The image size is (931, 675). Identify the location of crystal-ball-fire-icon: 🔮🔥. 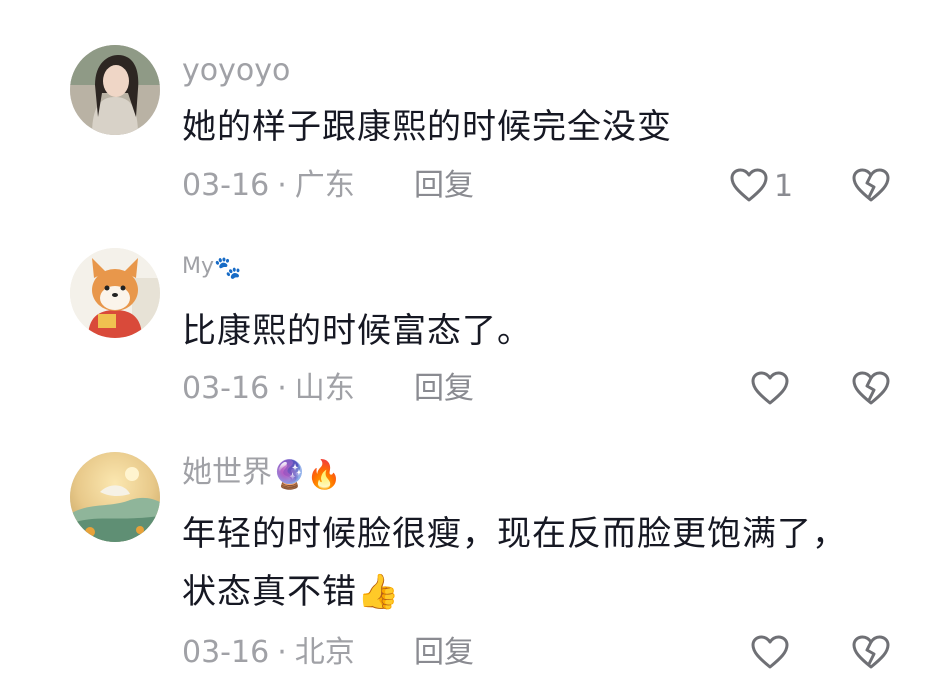
(307, 474).